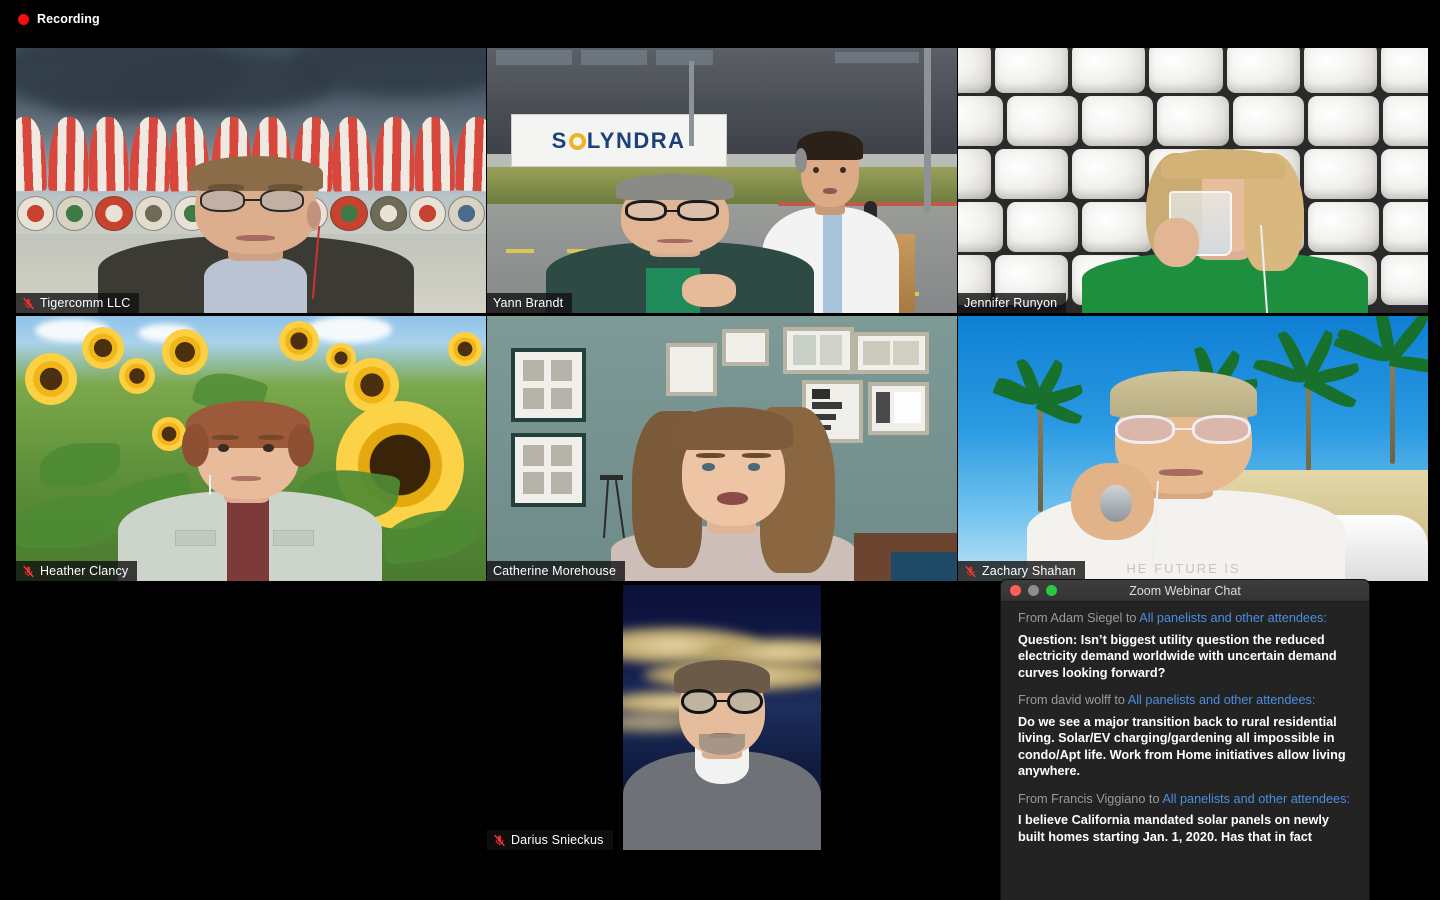  I want to click on beanie-hat, so click(1183, 394).